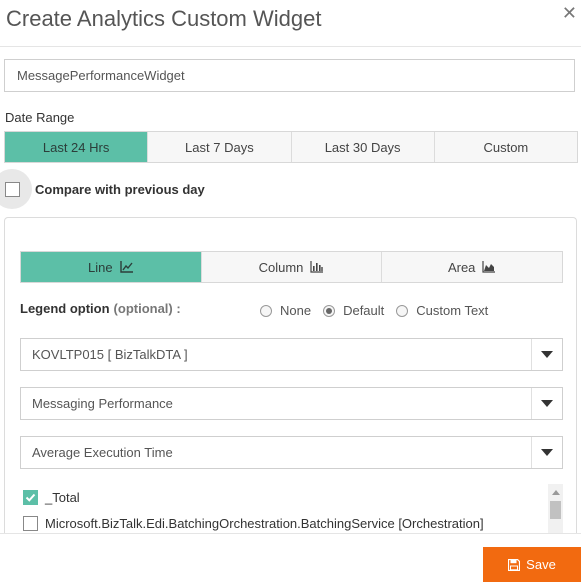 This screenshot has width=581, height=588. Describe the element at coordinates (362, 147) in the screenshot. I see `date-range-last-30-days: Last 30 Days` at that location.